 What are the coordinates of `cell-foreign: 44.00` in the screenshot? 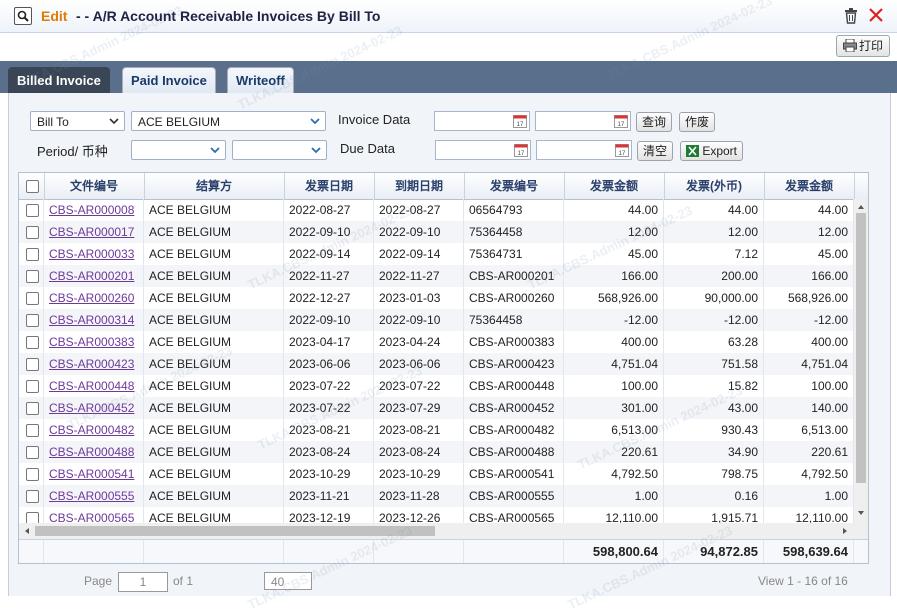 It's located at (714, 210).